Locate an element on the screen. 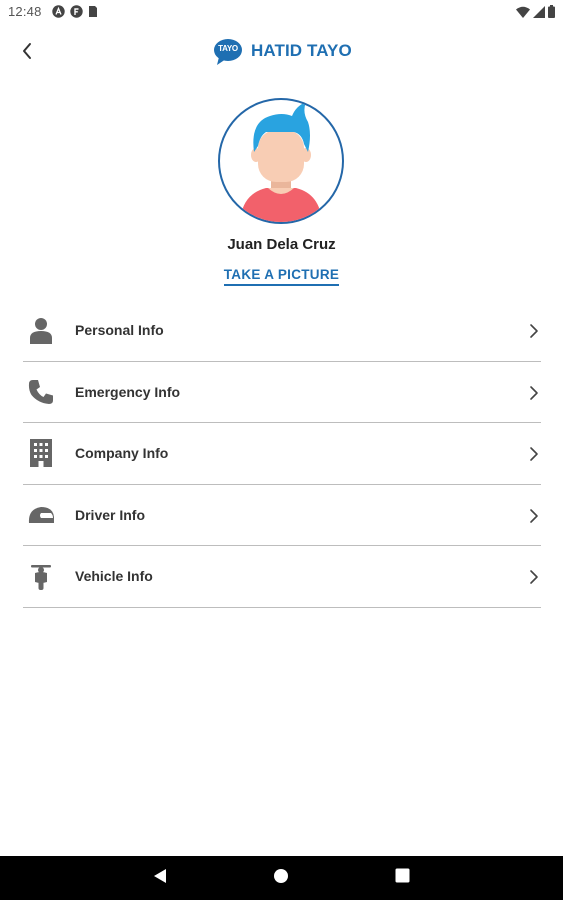  menu-item-emergency-info: Emergency Info is located at coordinates (282, 392).